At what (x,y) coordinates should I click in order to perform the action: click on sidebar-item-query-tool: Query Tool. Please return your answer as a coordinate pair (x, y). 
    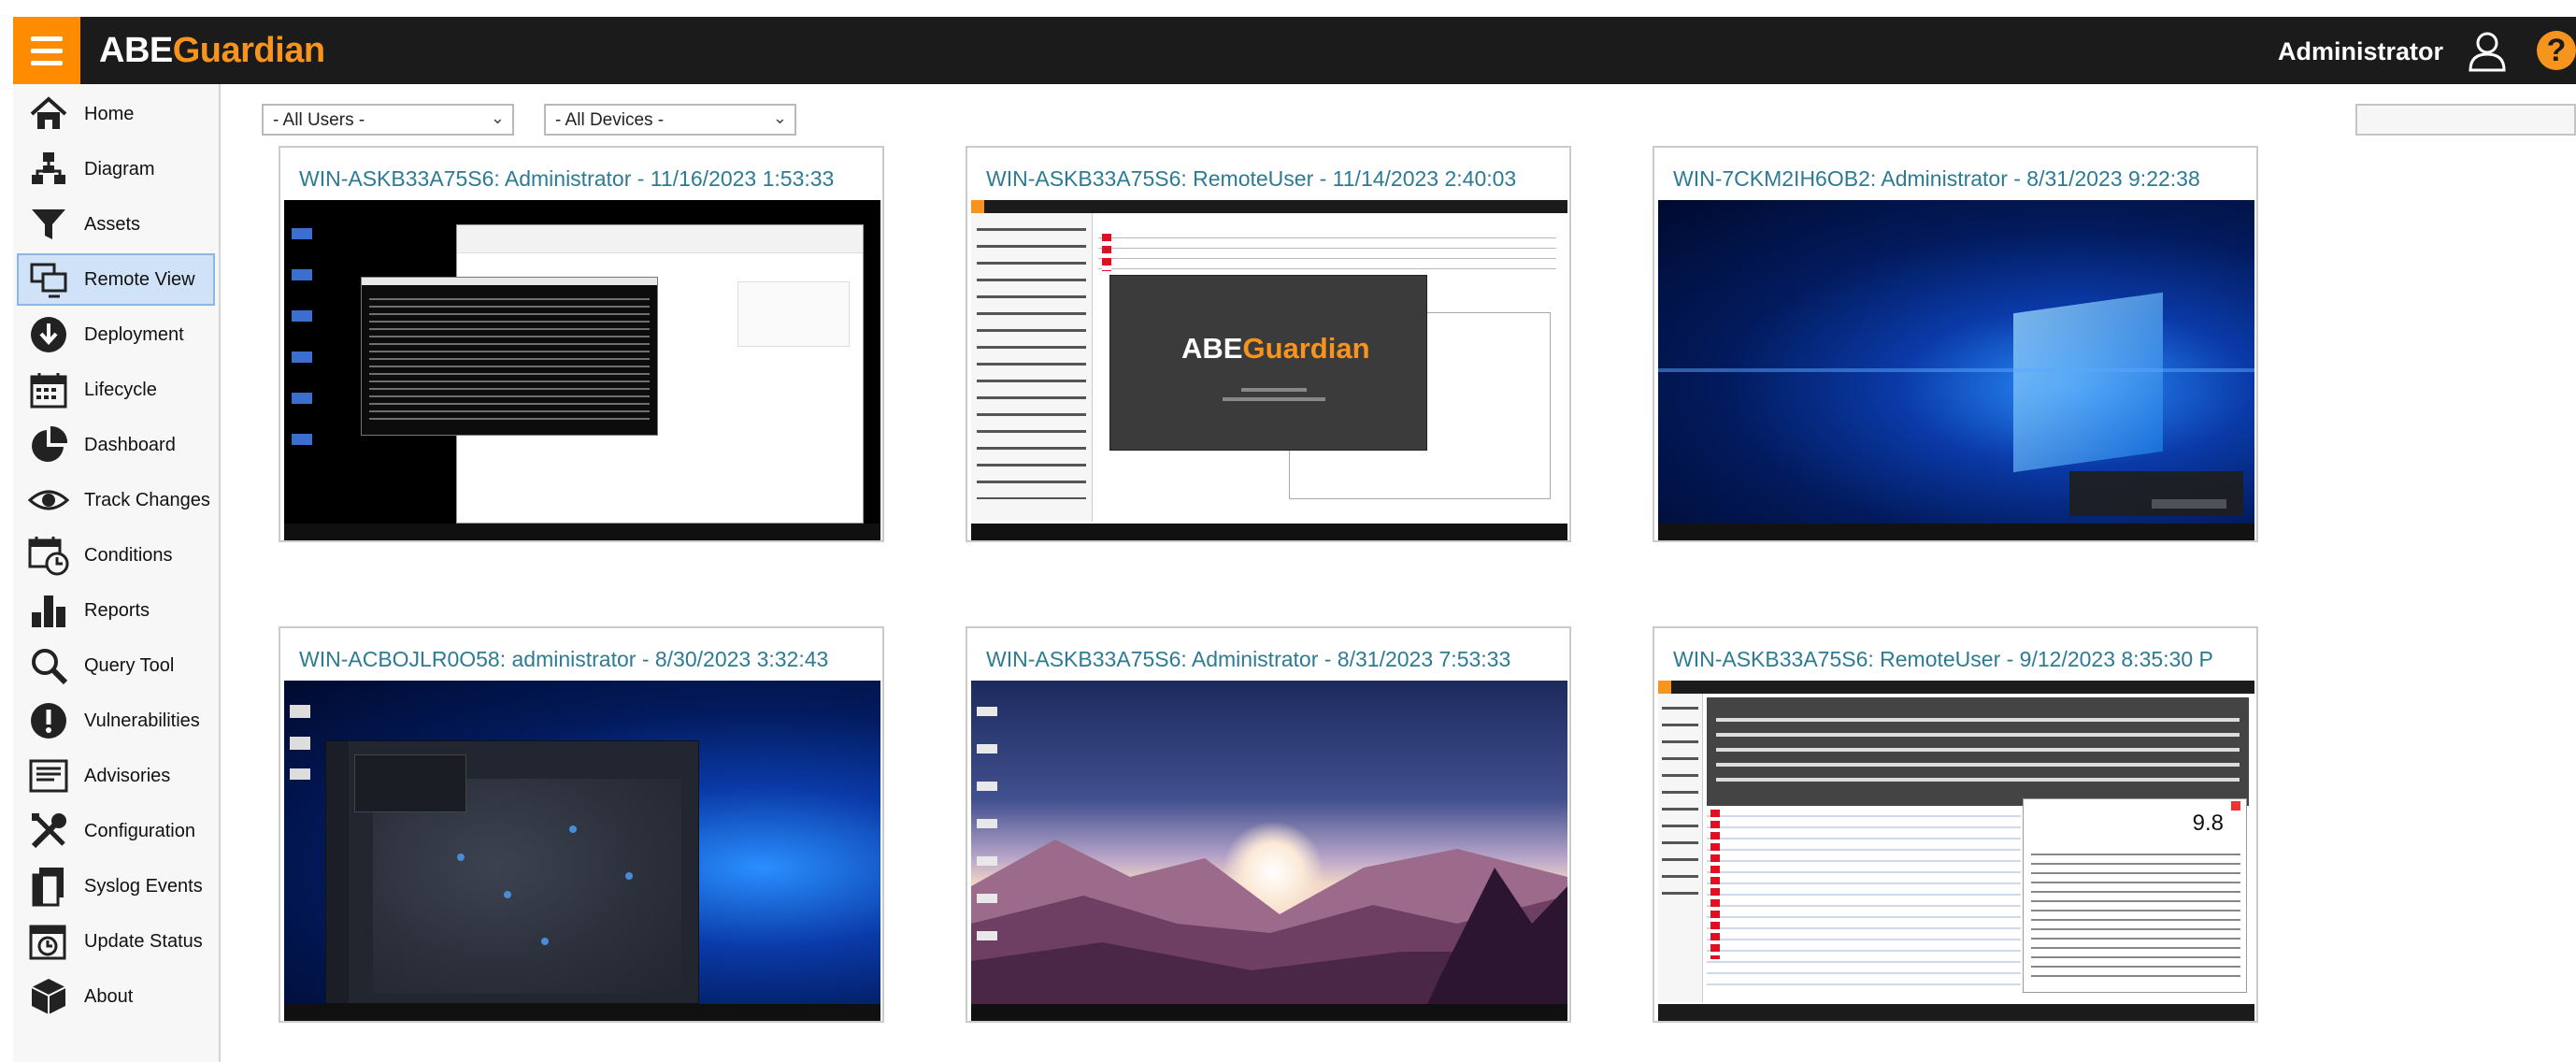
    Looking at the image, I should click on (116, 666).